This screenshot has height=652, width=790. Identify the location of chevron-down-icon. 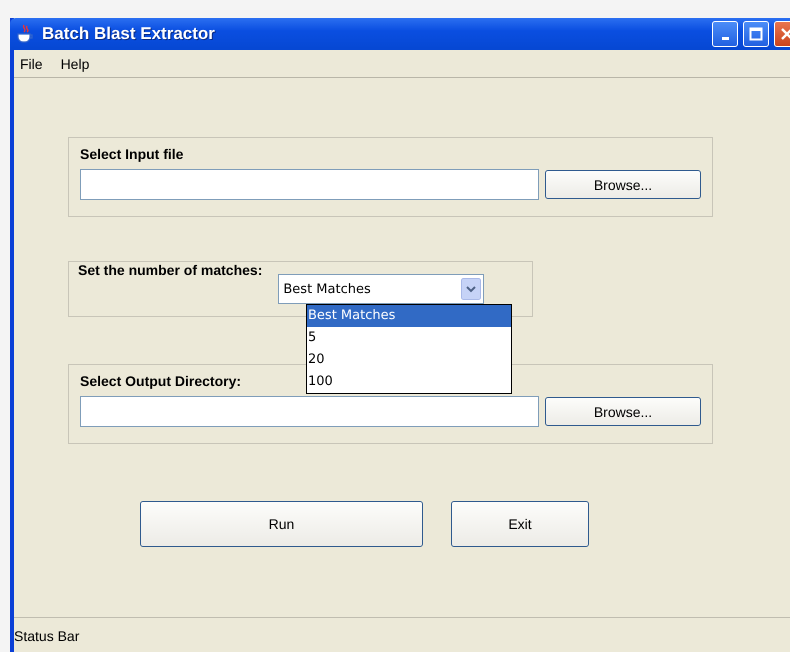
(471, 289).